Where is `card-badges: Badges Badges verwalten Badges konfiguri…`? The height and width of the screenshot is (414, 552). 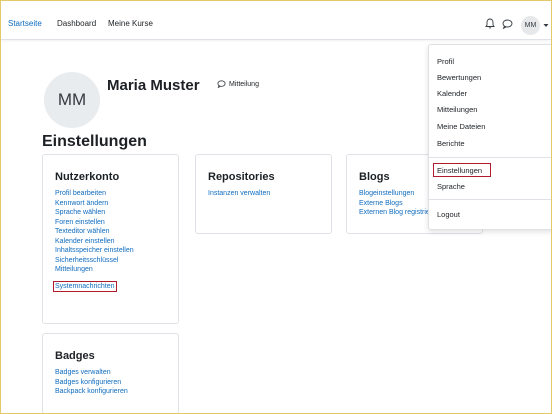 card-badges: Badges Badges verwalten Badges konfiguri… is located at coordinates (110, 373).